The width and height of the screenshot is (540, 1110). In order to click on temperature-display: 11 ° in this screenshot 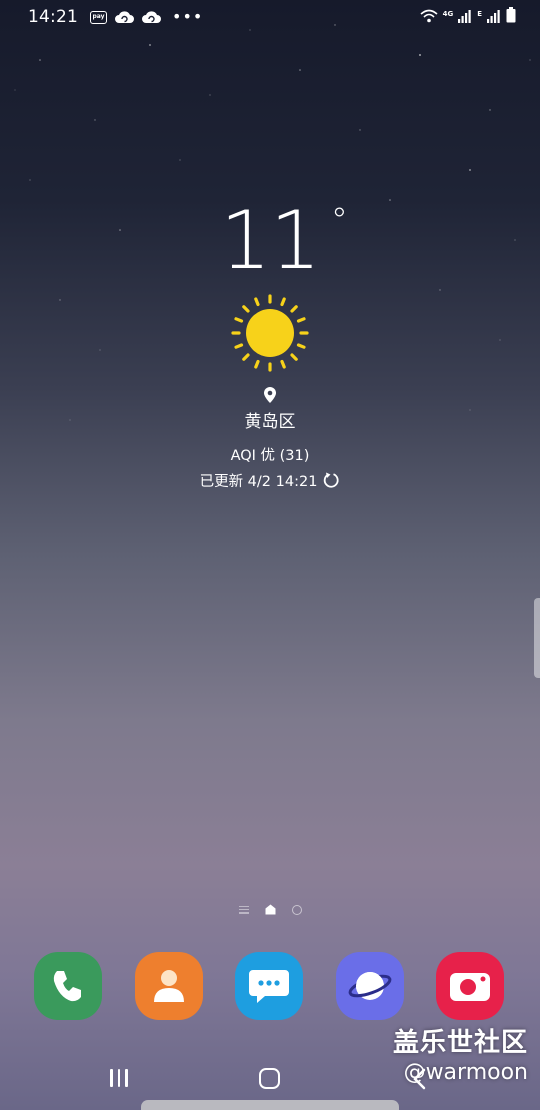, I will do `click(284, 240)`.